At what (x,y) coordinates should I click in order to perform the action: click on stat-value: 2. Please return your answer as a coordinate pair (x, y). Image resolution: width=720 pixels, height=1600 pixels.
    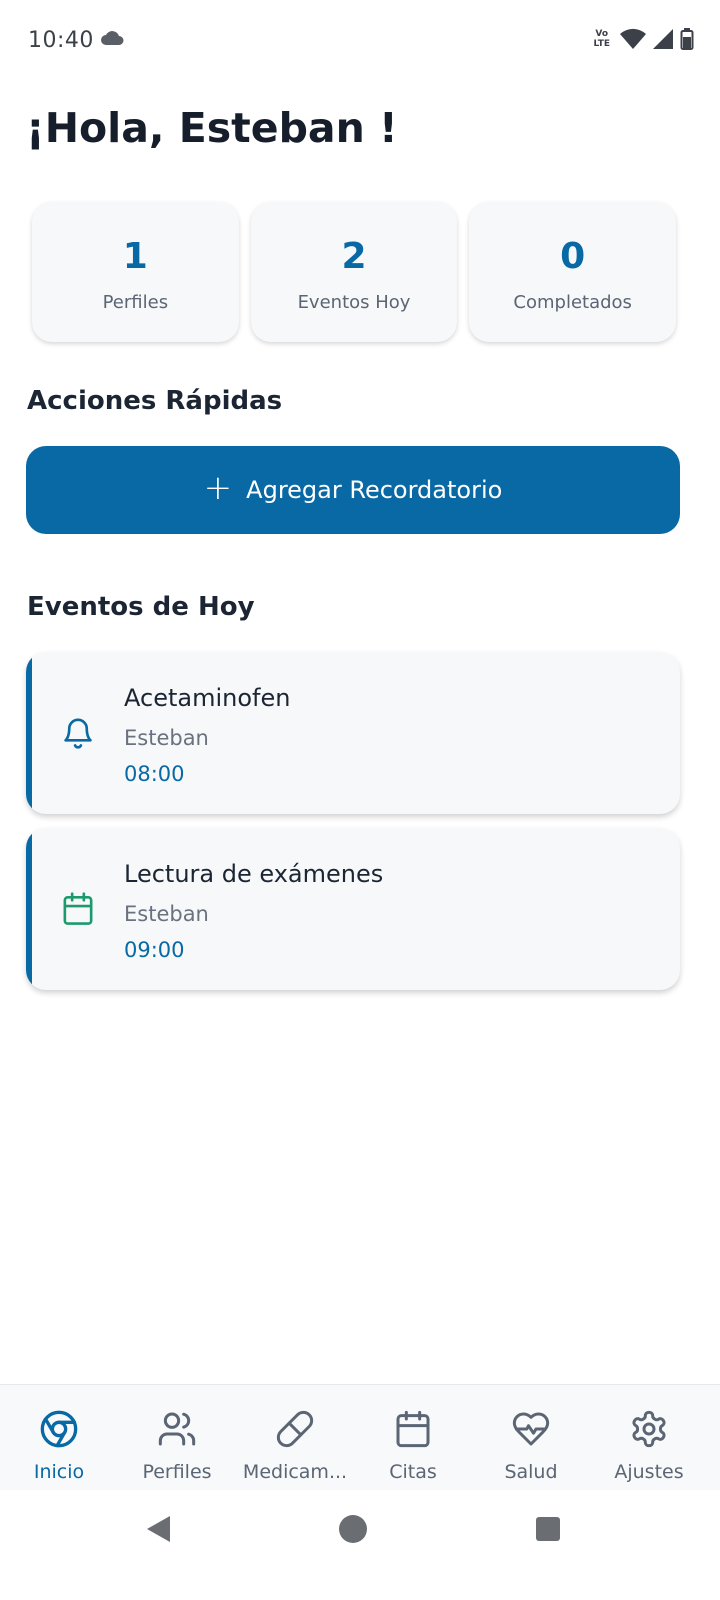
    Looking at the image, I should click on (354, 256).